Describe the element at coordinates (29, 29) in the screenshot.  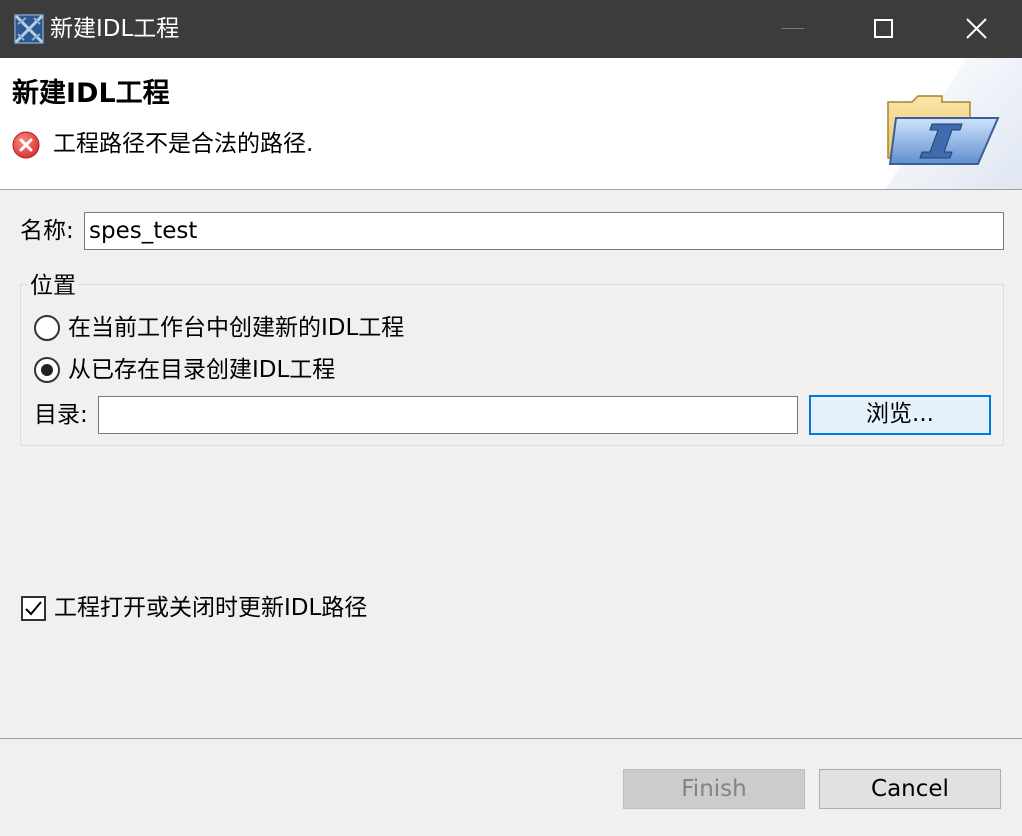
I see `app-icon` at that location.